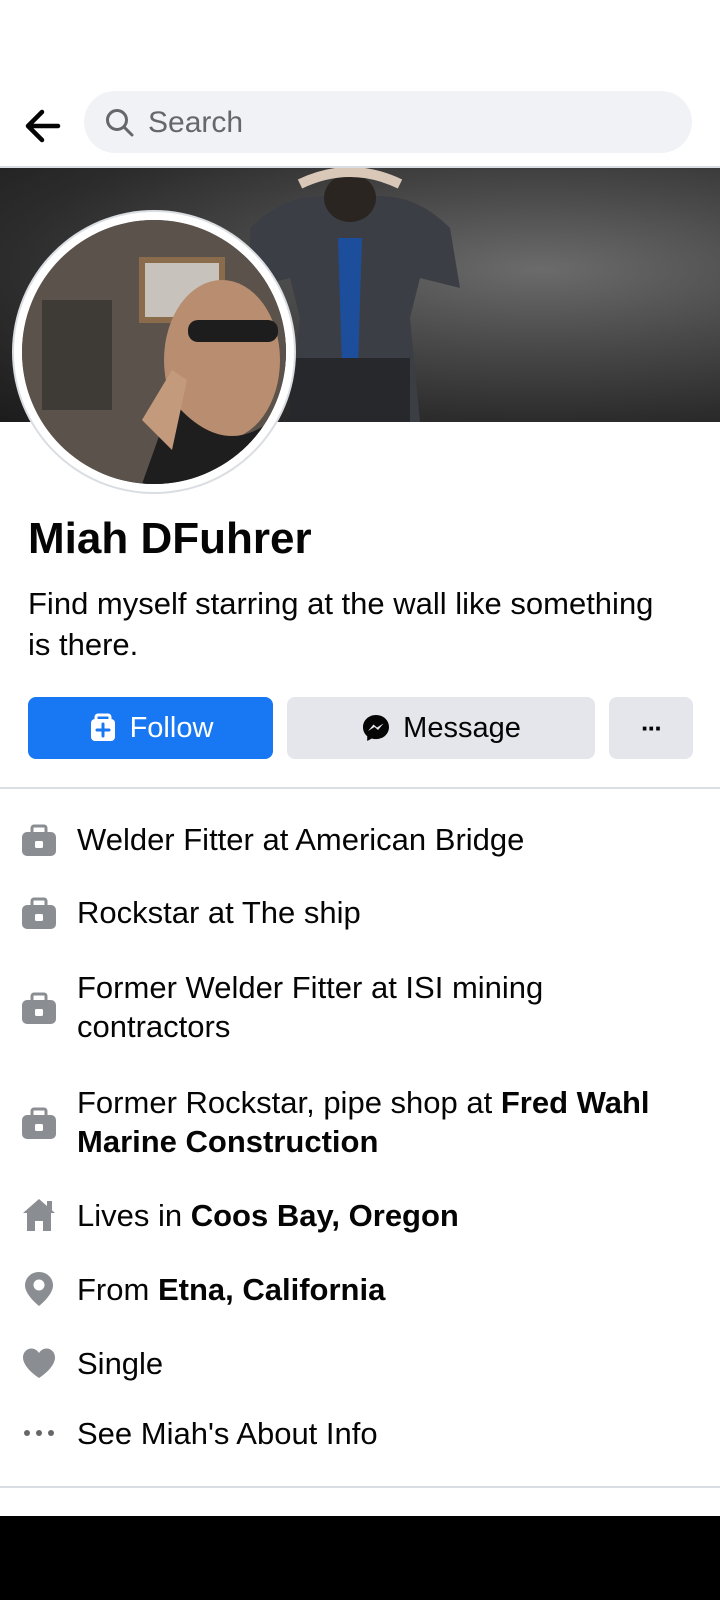 Image resolution: width=720 pixels, height=1600 pixels. Describe the element at coordinates (301, 839) in the screenshot. I see `about-item-text: Welder Fitter at American Bridge` at that location.